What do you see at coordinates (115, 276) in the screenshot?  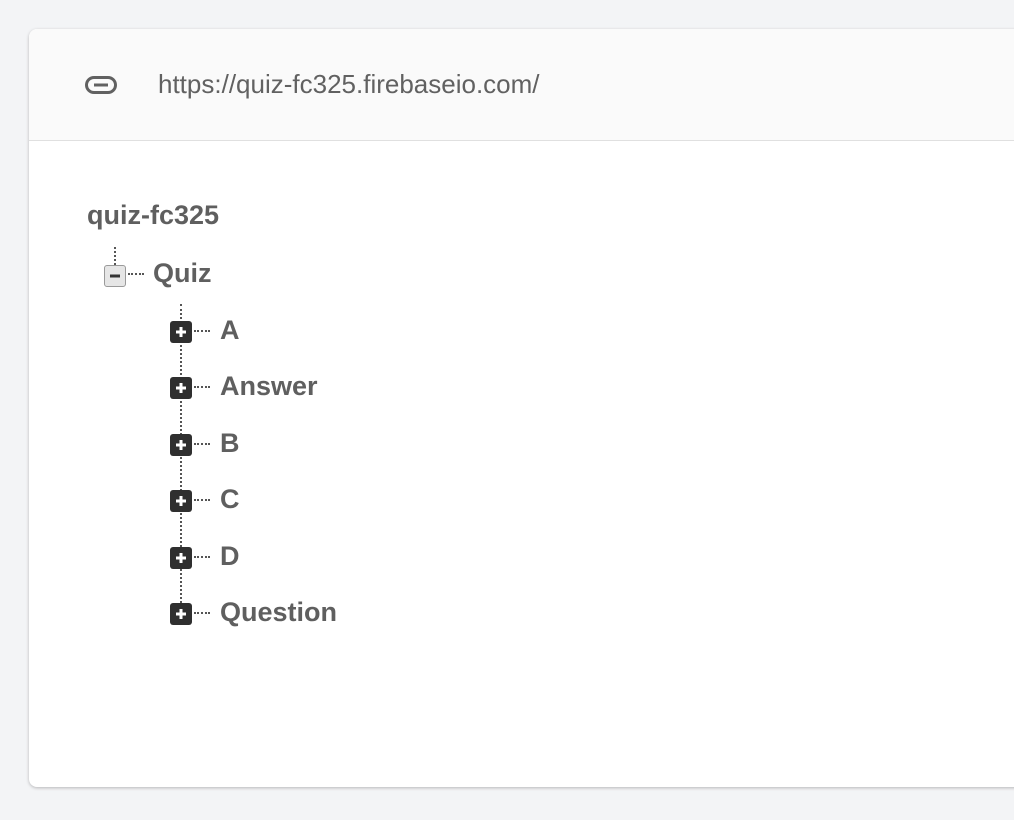 I see `collapse-icon` at bounding box center [115, 276].